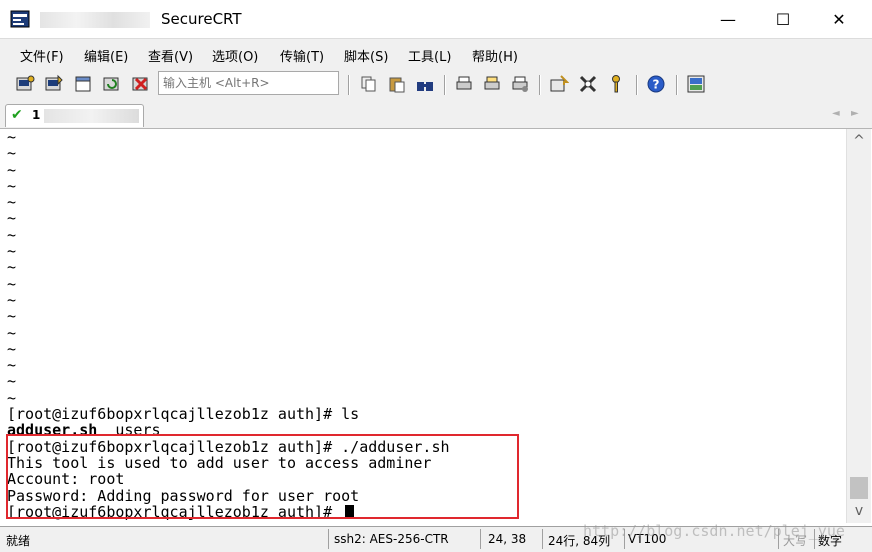 The width and height of the screenshot is (872, 552). Describe the element at coordinates (855, 113) in the screenshot. I see `tab-scroll-right-icon: ►` at that location.